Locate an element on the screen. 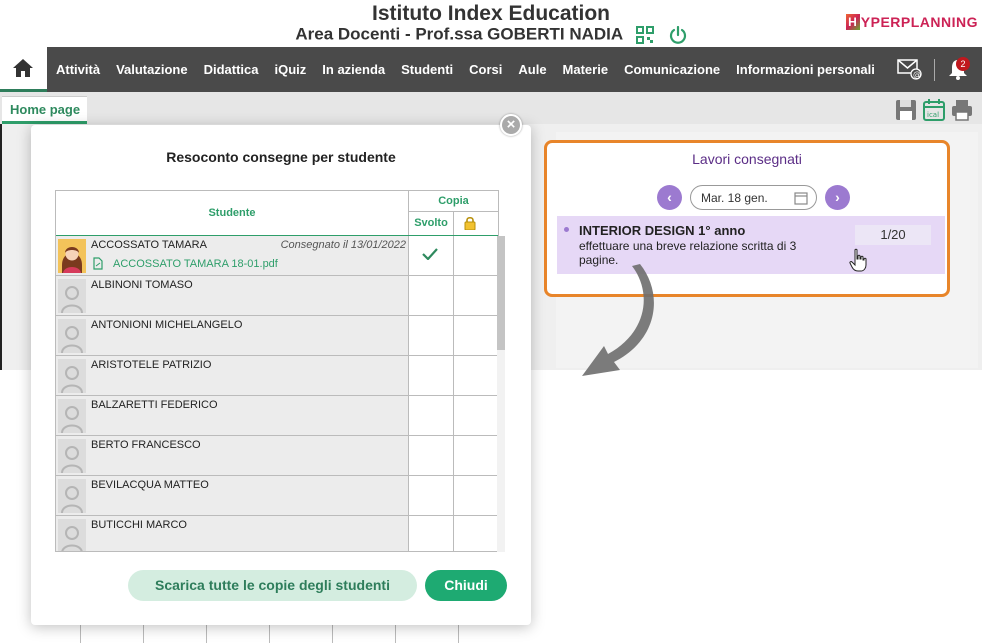  hand-cursor-icon is located at coordinates (858, 260).